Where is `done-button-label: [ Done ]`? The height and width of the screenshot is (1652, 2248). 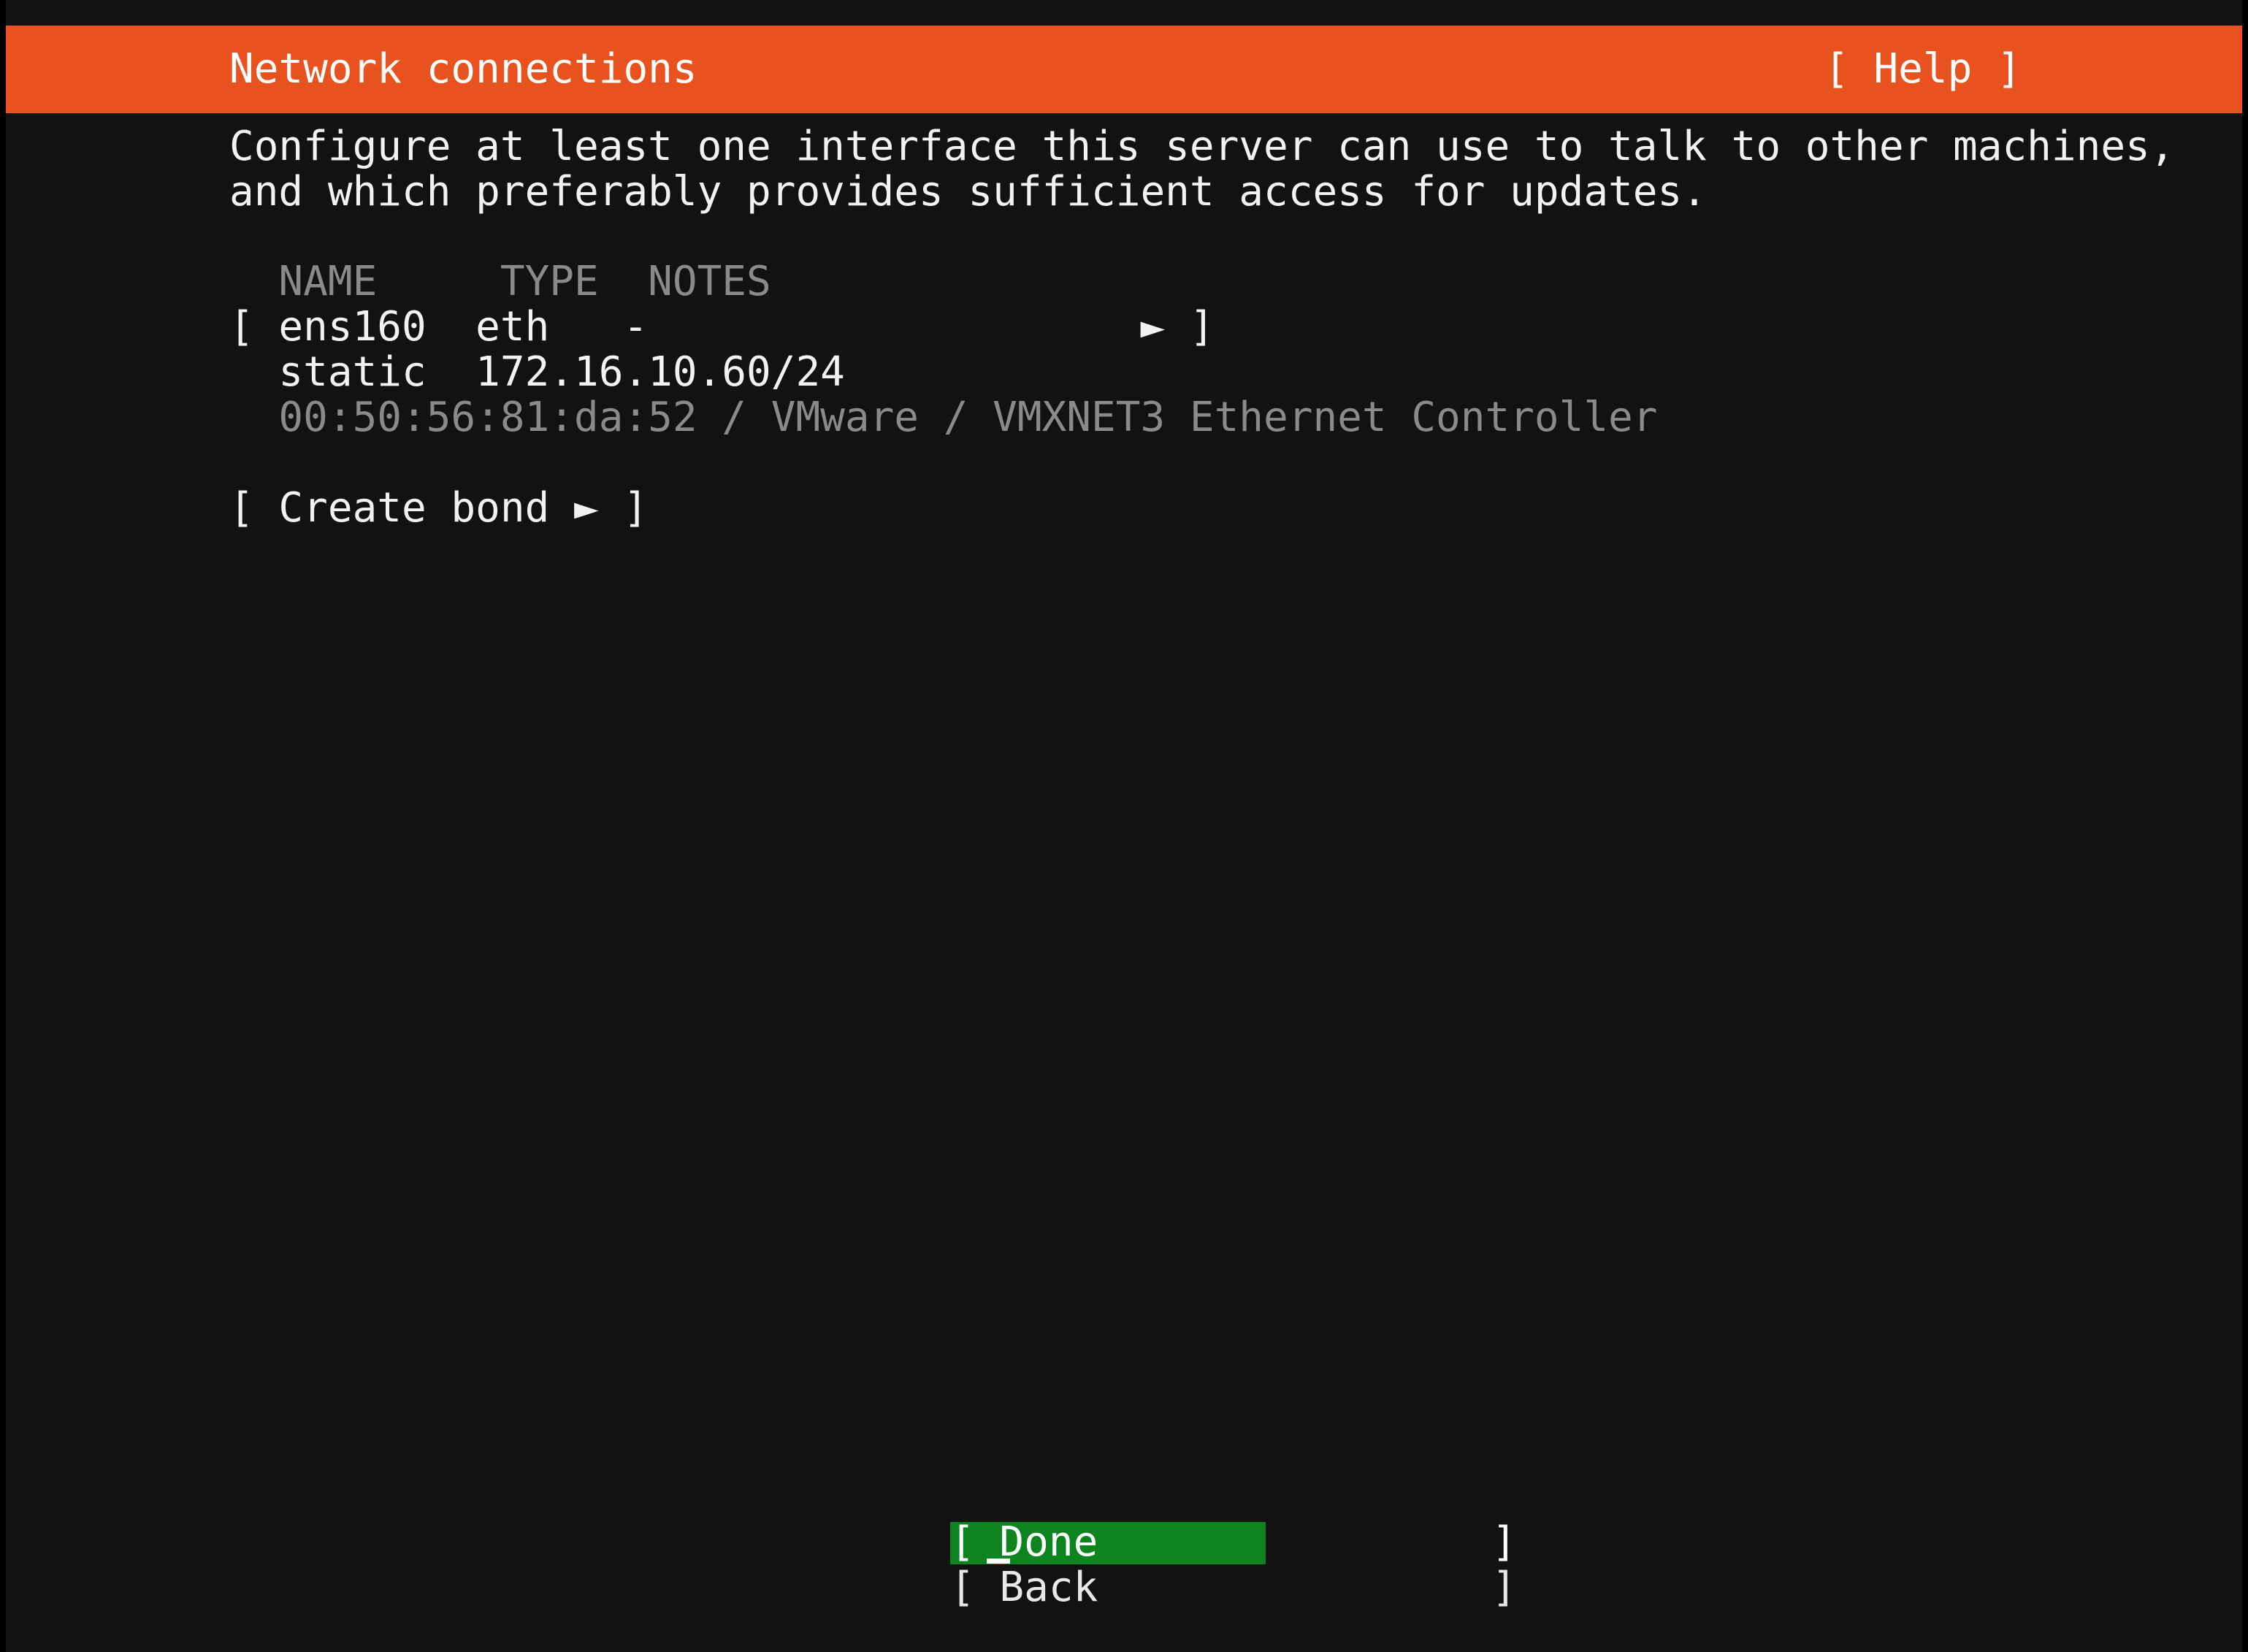 done-button-label: [ Done ] is located at coordinates (1233, 1542).